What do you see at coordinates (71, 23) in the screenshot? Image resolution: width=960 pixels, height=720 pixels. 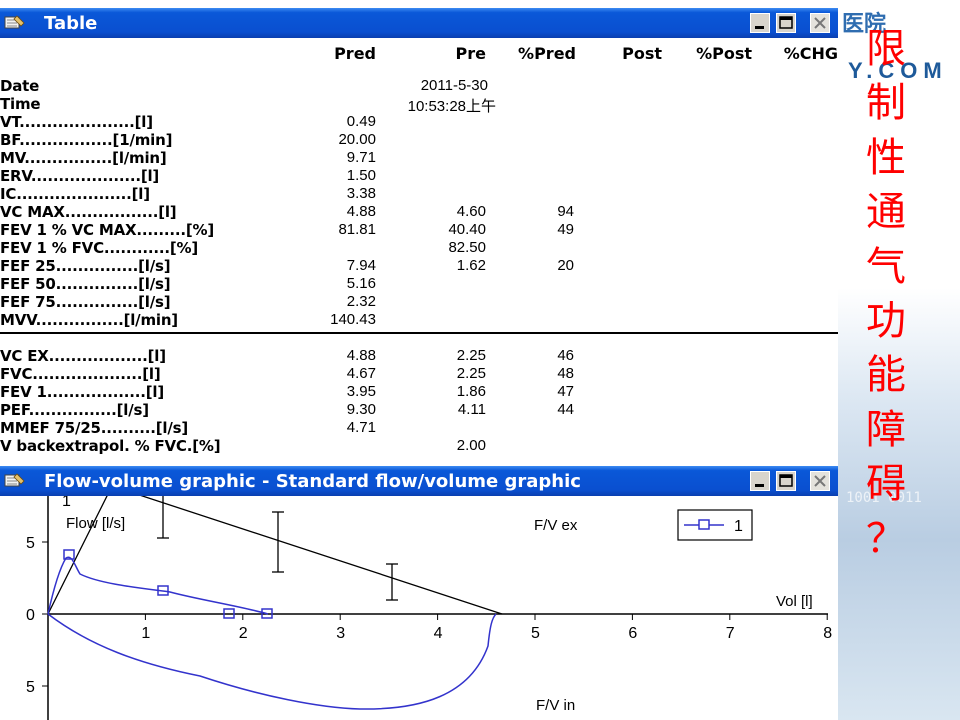 I see `table-window-title: Table` at bounding box center [71, 23].